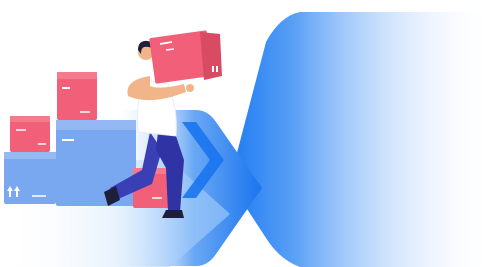  Describe the element at coordinates (190, 88) in the screenshot. I see `hand` at that location.